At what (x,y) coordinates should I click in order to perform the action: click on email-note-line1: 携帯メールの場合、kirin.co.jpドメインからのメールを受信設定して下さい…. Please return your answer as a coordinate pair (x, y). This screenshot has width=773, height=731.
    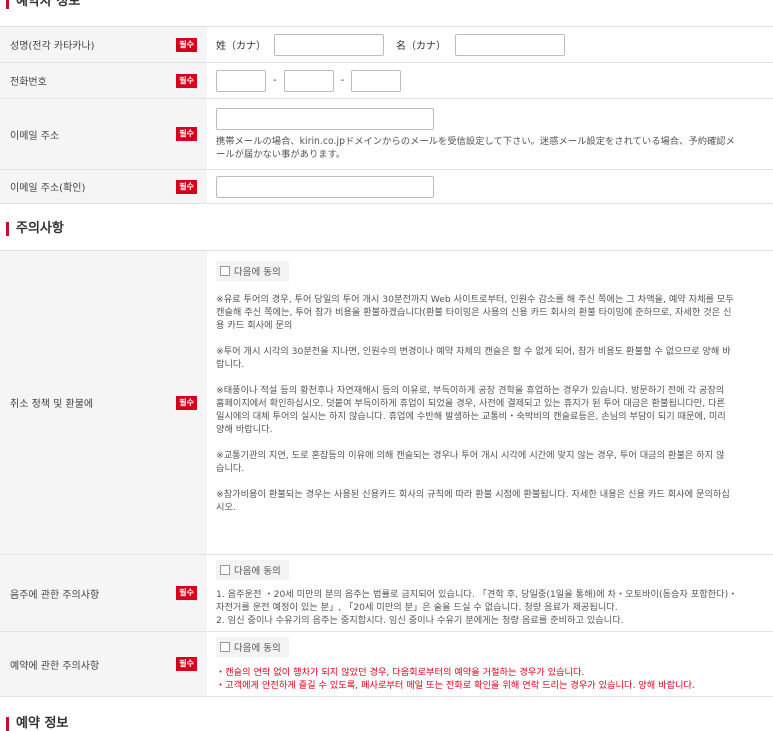
    Looking at the image, I should click on (475, 141).